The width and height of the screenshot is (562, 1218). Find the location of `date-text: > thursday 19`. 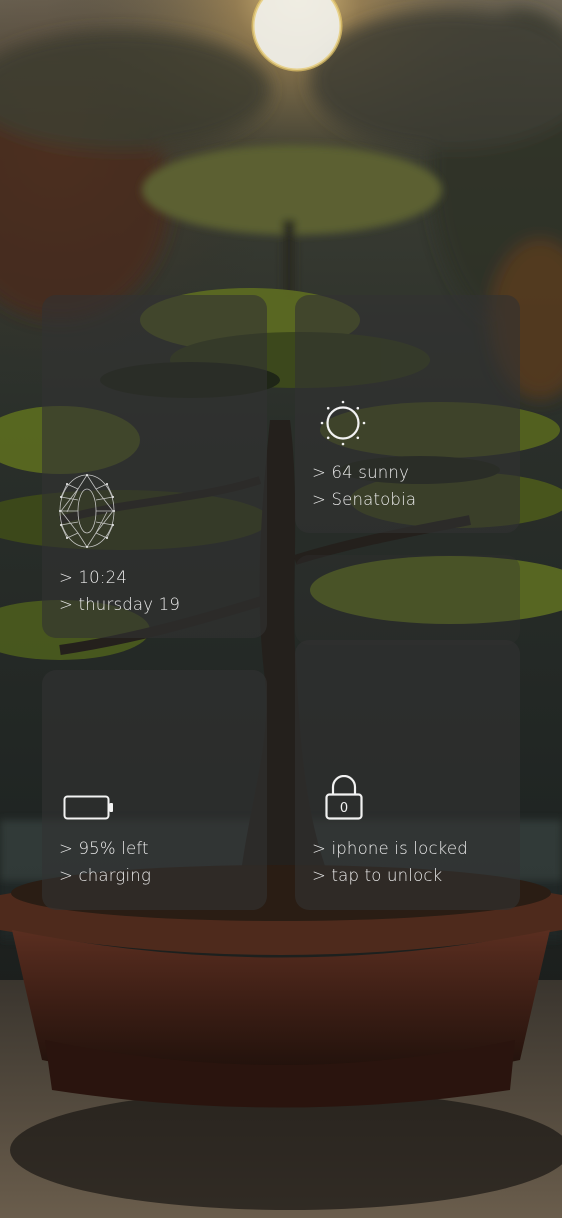

date-text: > thursday 19 is located at coordinates (120, 604).